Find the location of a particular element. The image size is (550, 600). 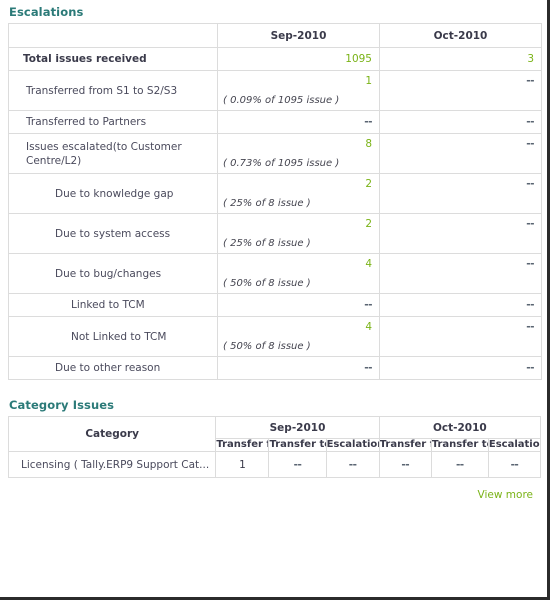

table-row: Linked to TCM -- -- is located at coordinates (275, 305).